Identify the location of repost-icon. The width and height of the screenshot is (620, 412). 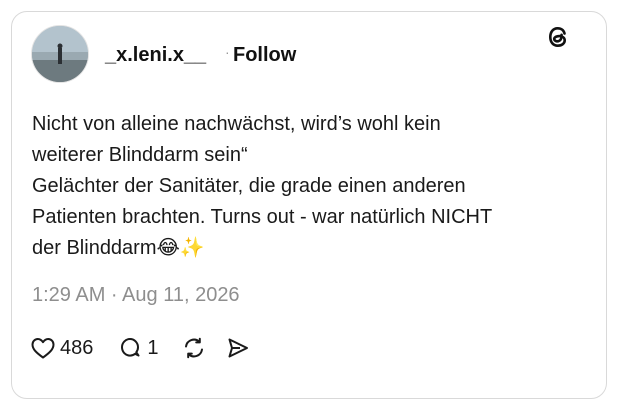
(194, 348).